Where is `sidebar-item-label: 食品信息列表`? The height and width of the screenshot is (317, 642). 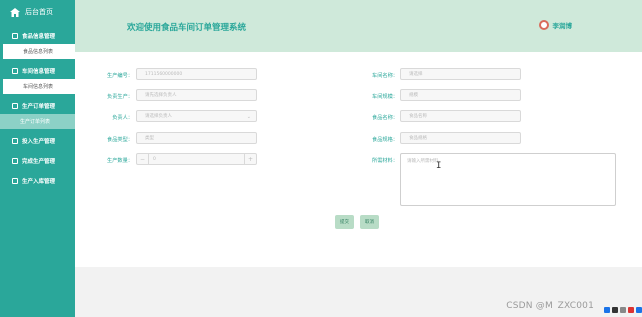 sidebar-item-label: 食品信息列表 is located at coordinates (38, 52).